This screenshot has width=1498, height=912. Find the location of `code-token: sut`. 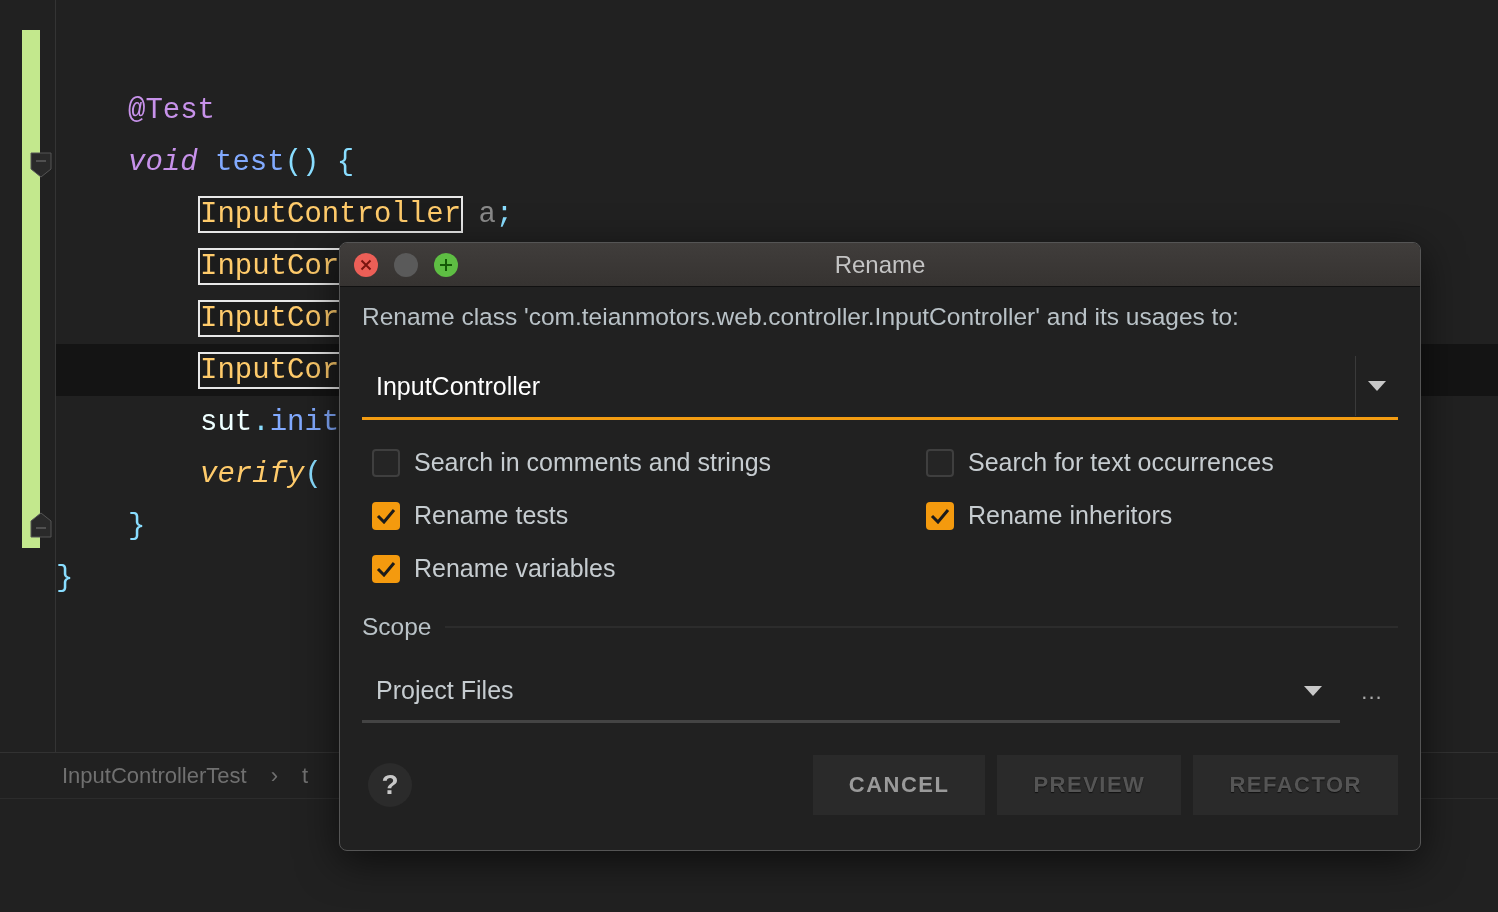

code-token: sut is located at coordinates (226, 422).